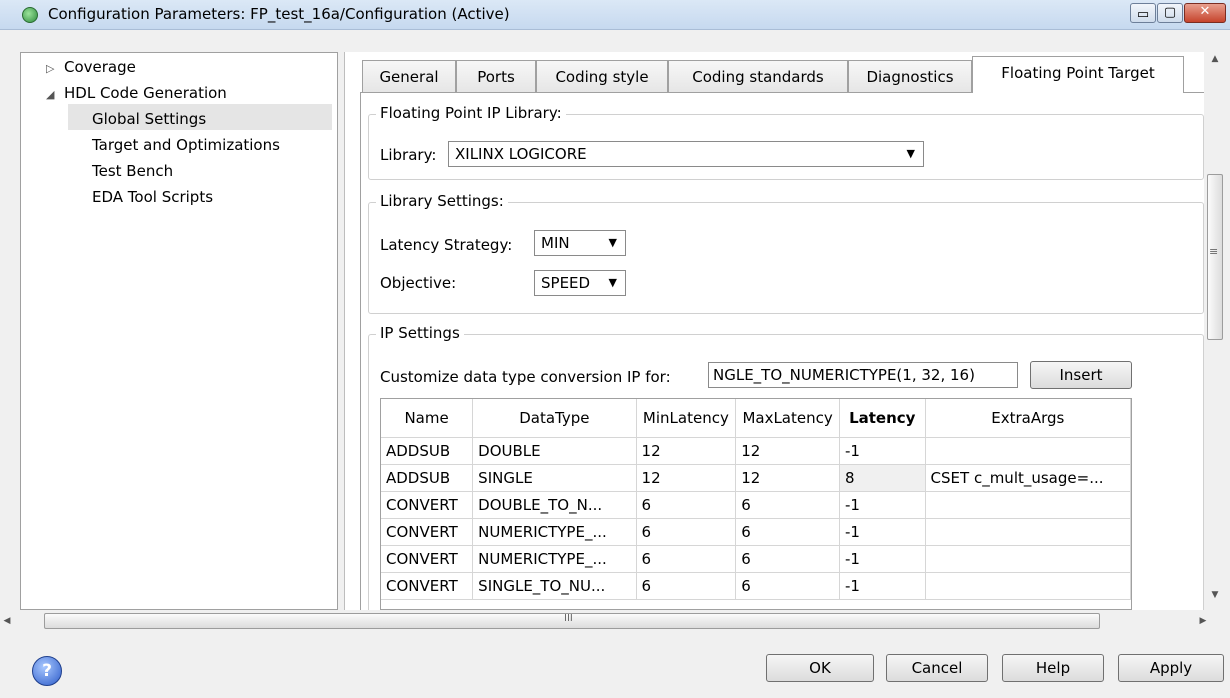 The image size is (1230, 698). What do you see at coordinates (132, 171) in the screenshot?
I see `tree-item-test-bench: Test Bench` at bounding box center [132, 171].